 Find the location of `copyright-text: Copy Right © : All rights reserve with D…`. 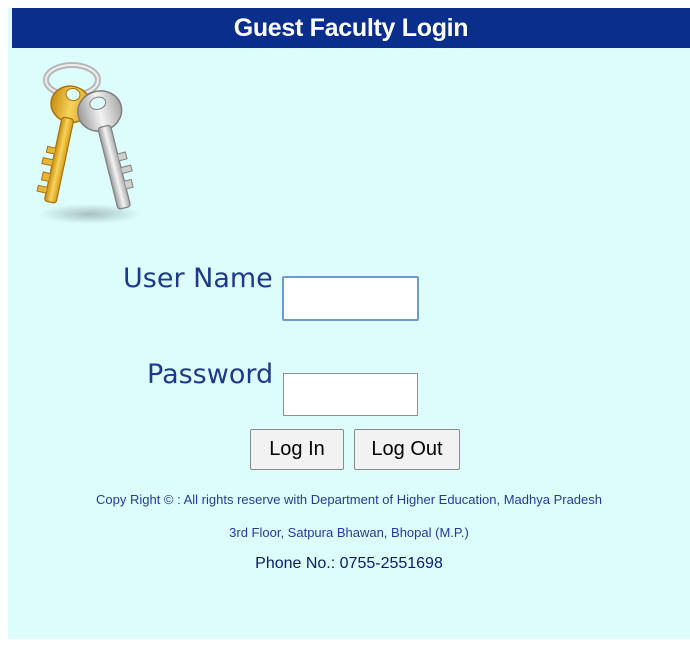

copyright-text: Copy Right © : All rights reserve with D… is located at coordinates (349, 499).